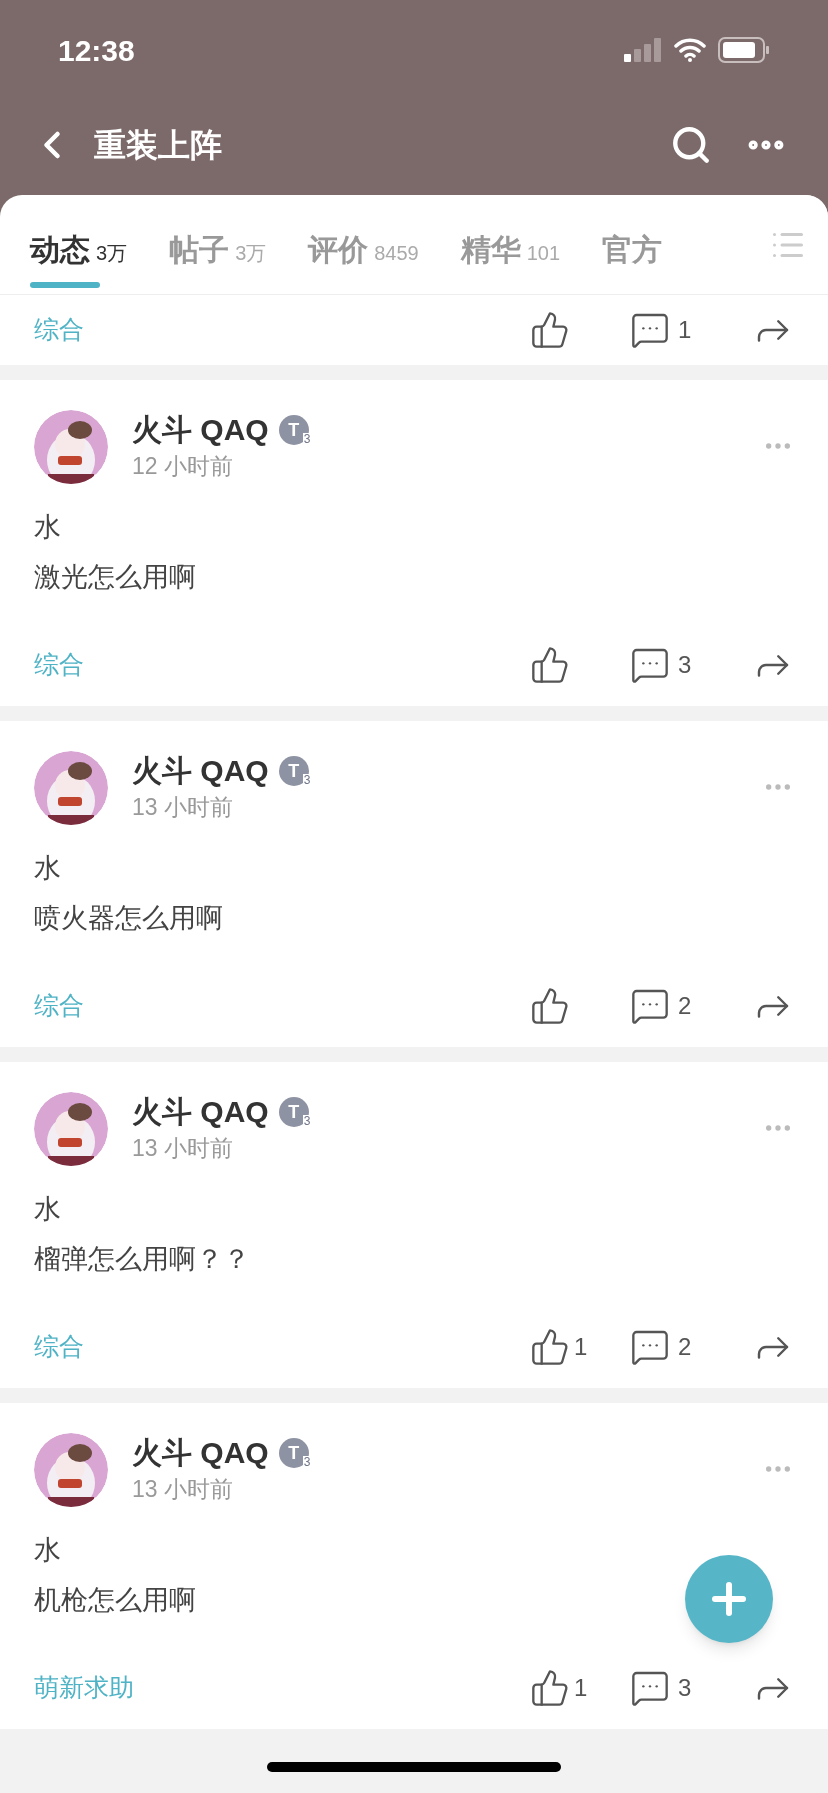  What do you see at coordinates (632, 244) in the screenshot?
I see `tab: 官方` at bounding box center [632, 244].